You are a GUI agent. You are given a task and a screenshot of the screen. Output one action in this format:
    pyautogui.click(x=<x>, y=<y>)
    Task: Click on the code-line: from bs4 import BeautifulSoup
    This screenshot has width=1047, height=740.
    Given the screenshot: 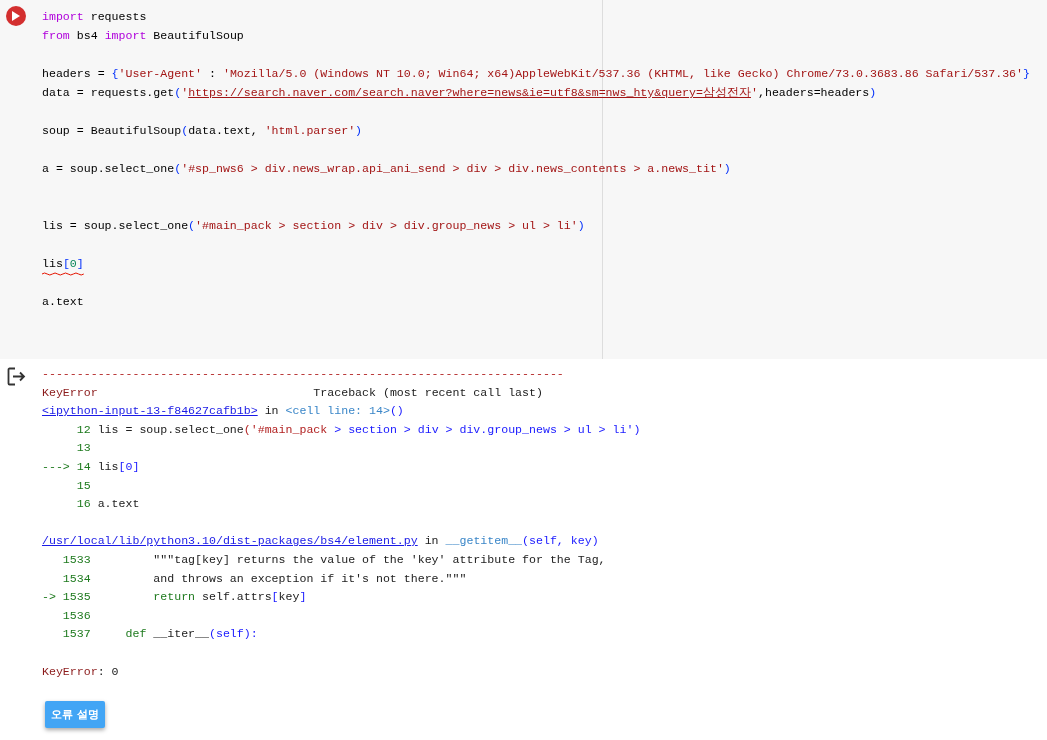 What is the action you would take?
    pyautogui.click(x=143, y=36)
    